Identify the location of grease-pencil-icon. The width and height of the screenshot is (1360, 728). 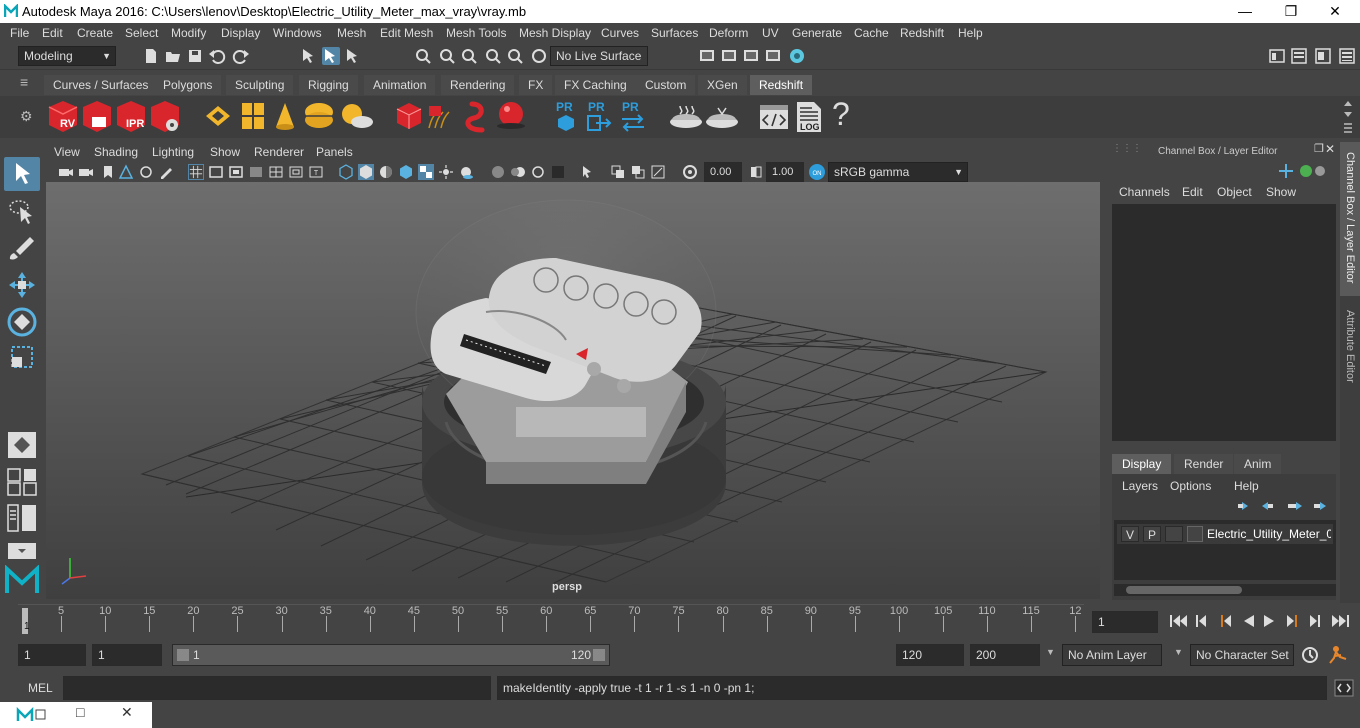
(166, 172).